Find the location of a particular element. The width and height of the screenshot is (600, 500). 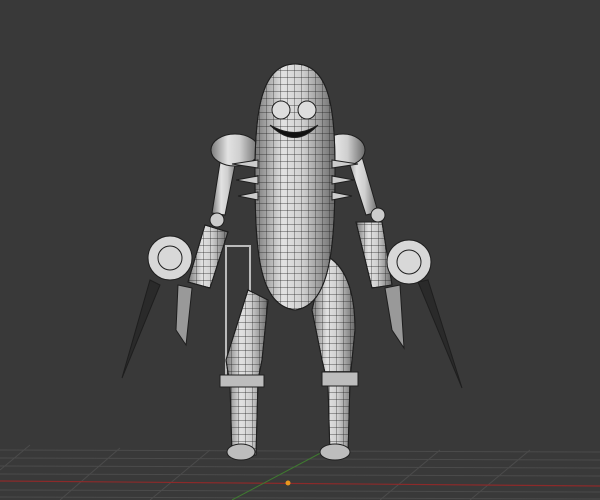

right-saw-disk is located at coordinates (409, 262).